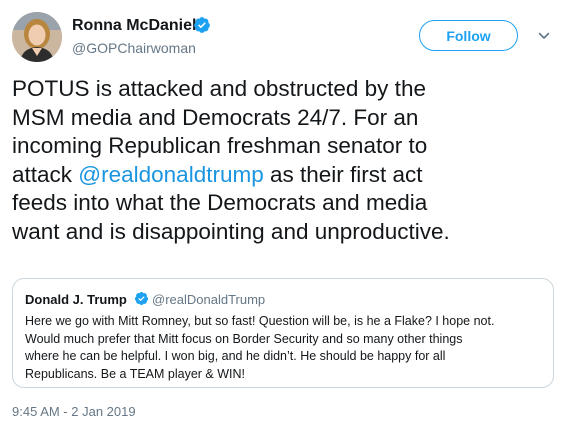 Image resolution: width=562 pixels, height=429 pixels. Describe the element at coordinates (37, 37) in the screenshot. I see `avatar` at that location.